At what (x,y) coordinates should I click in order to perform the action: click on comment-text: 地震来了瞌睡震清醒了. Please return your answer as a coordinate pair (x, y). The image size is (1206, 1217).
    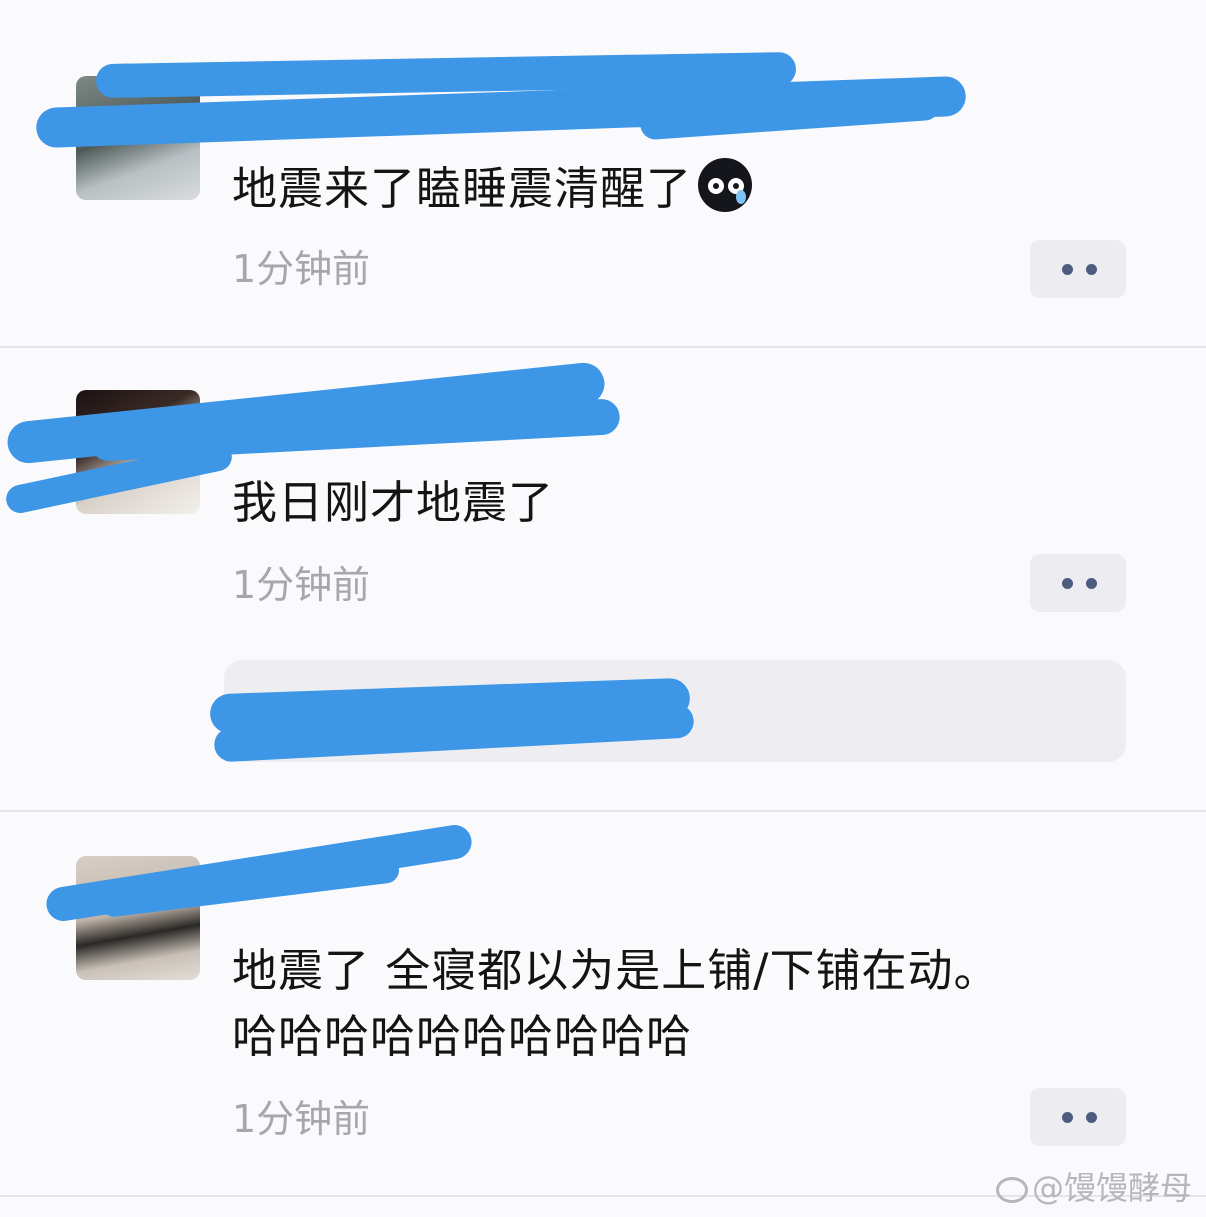
    Looking at the image, I should click on (492, 189).